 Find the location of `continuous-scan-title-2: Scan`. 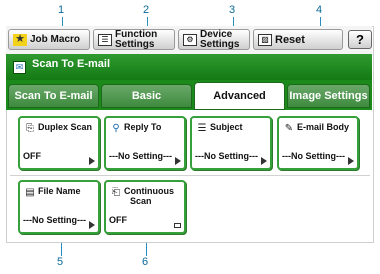

continuous-scan-title-2: Scan is located at coordinates (141, 201).